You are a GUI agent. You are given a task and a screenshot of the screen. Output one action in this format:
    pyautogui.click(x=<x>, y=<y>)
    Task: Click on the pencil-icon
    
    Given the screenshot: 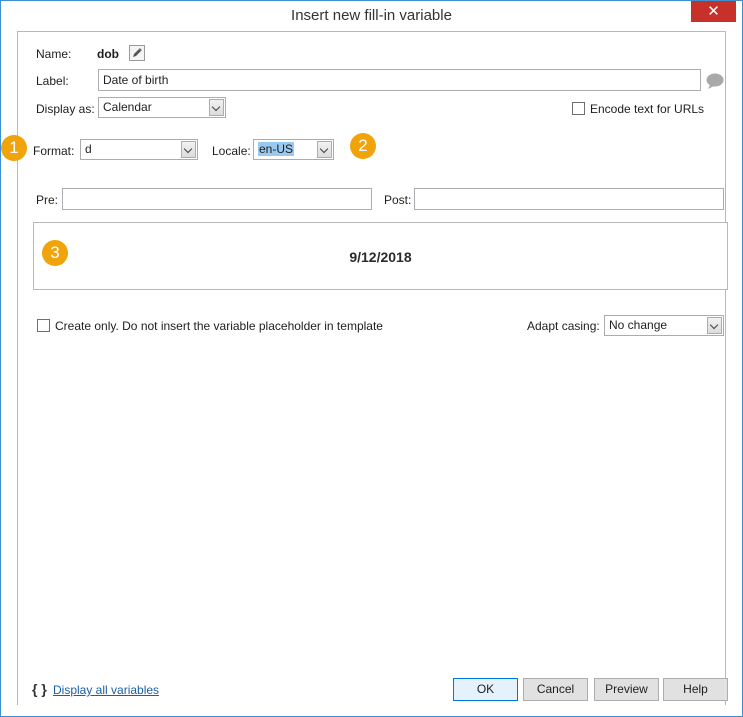 What is the action you would take?
    pyautogui.click(x=137, y=52)
    